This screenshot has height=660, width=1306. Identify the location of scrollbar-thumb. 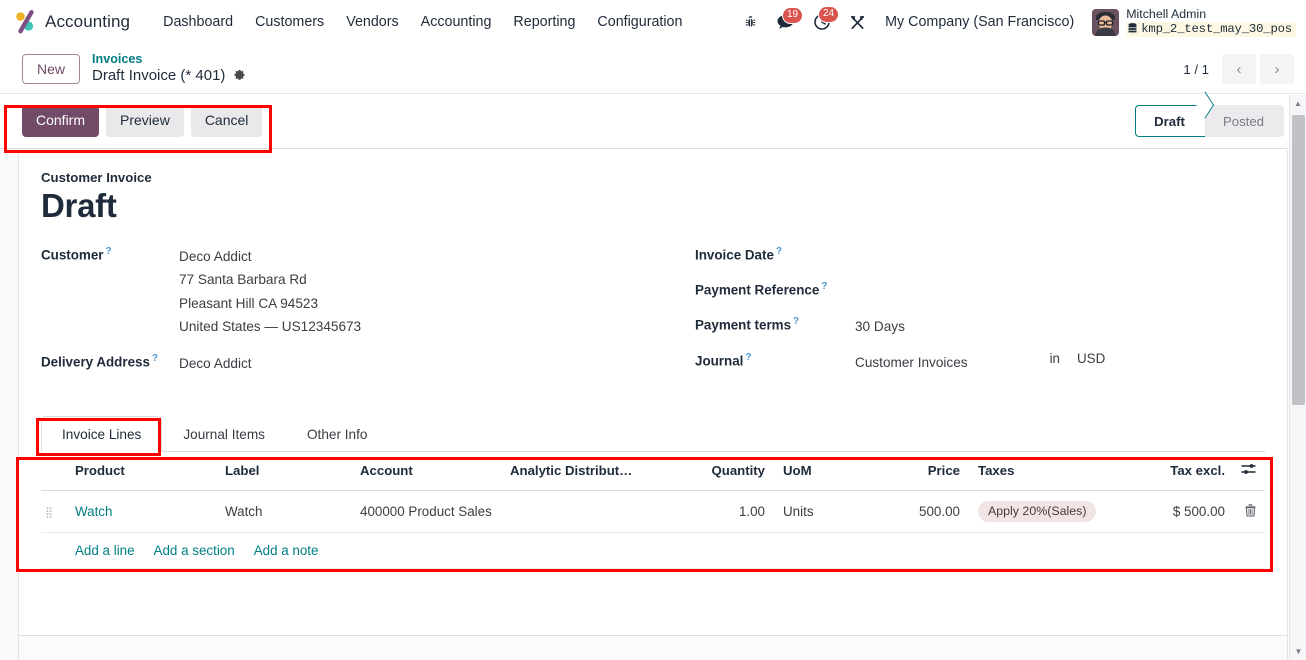
(1298, 260).